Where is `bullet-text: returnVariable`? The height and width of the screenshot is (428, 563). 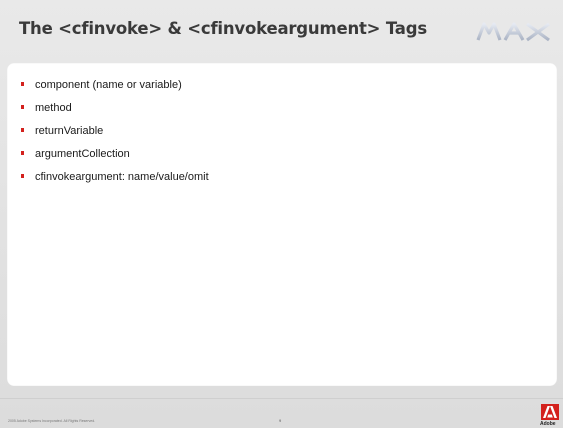
bullet-text: returnVariable is located at coordinates (69, 131).